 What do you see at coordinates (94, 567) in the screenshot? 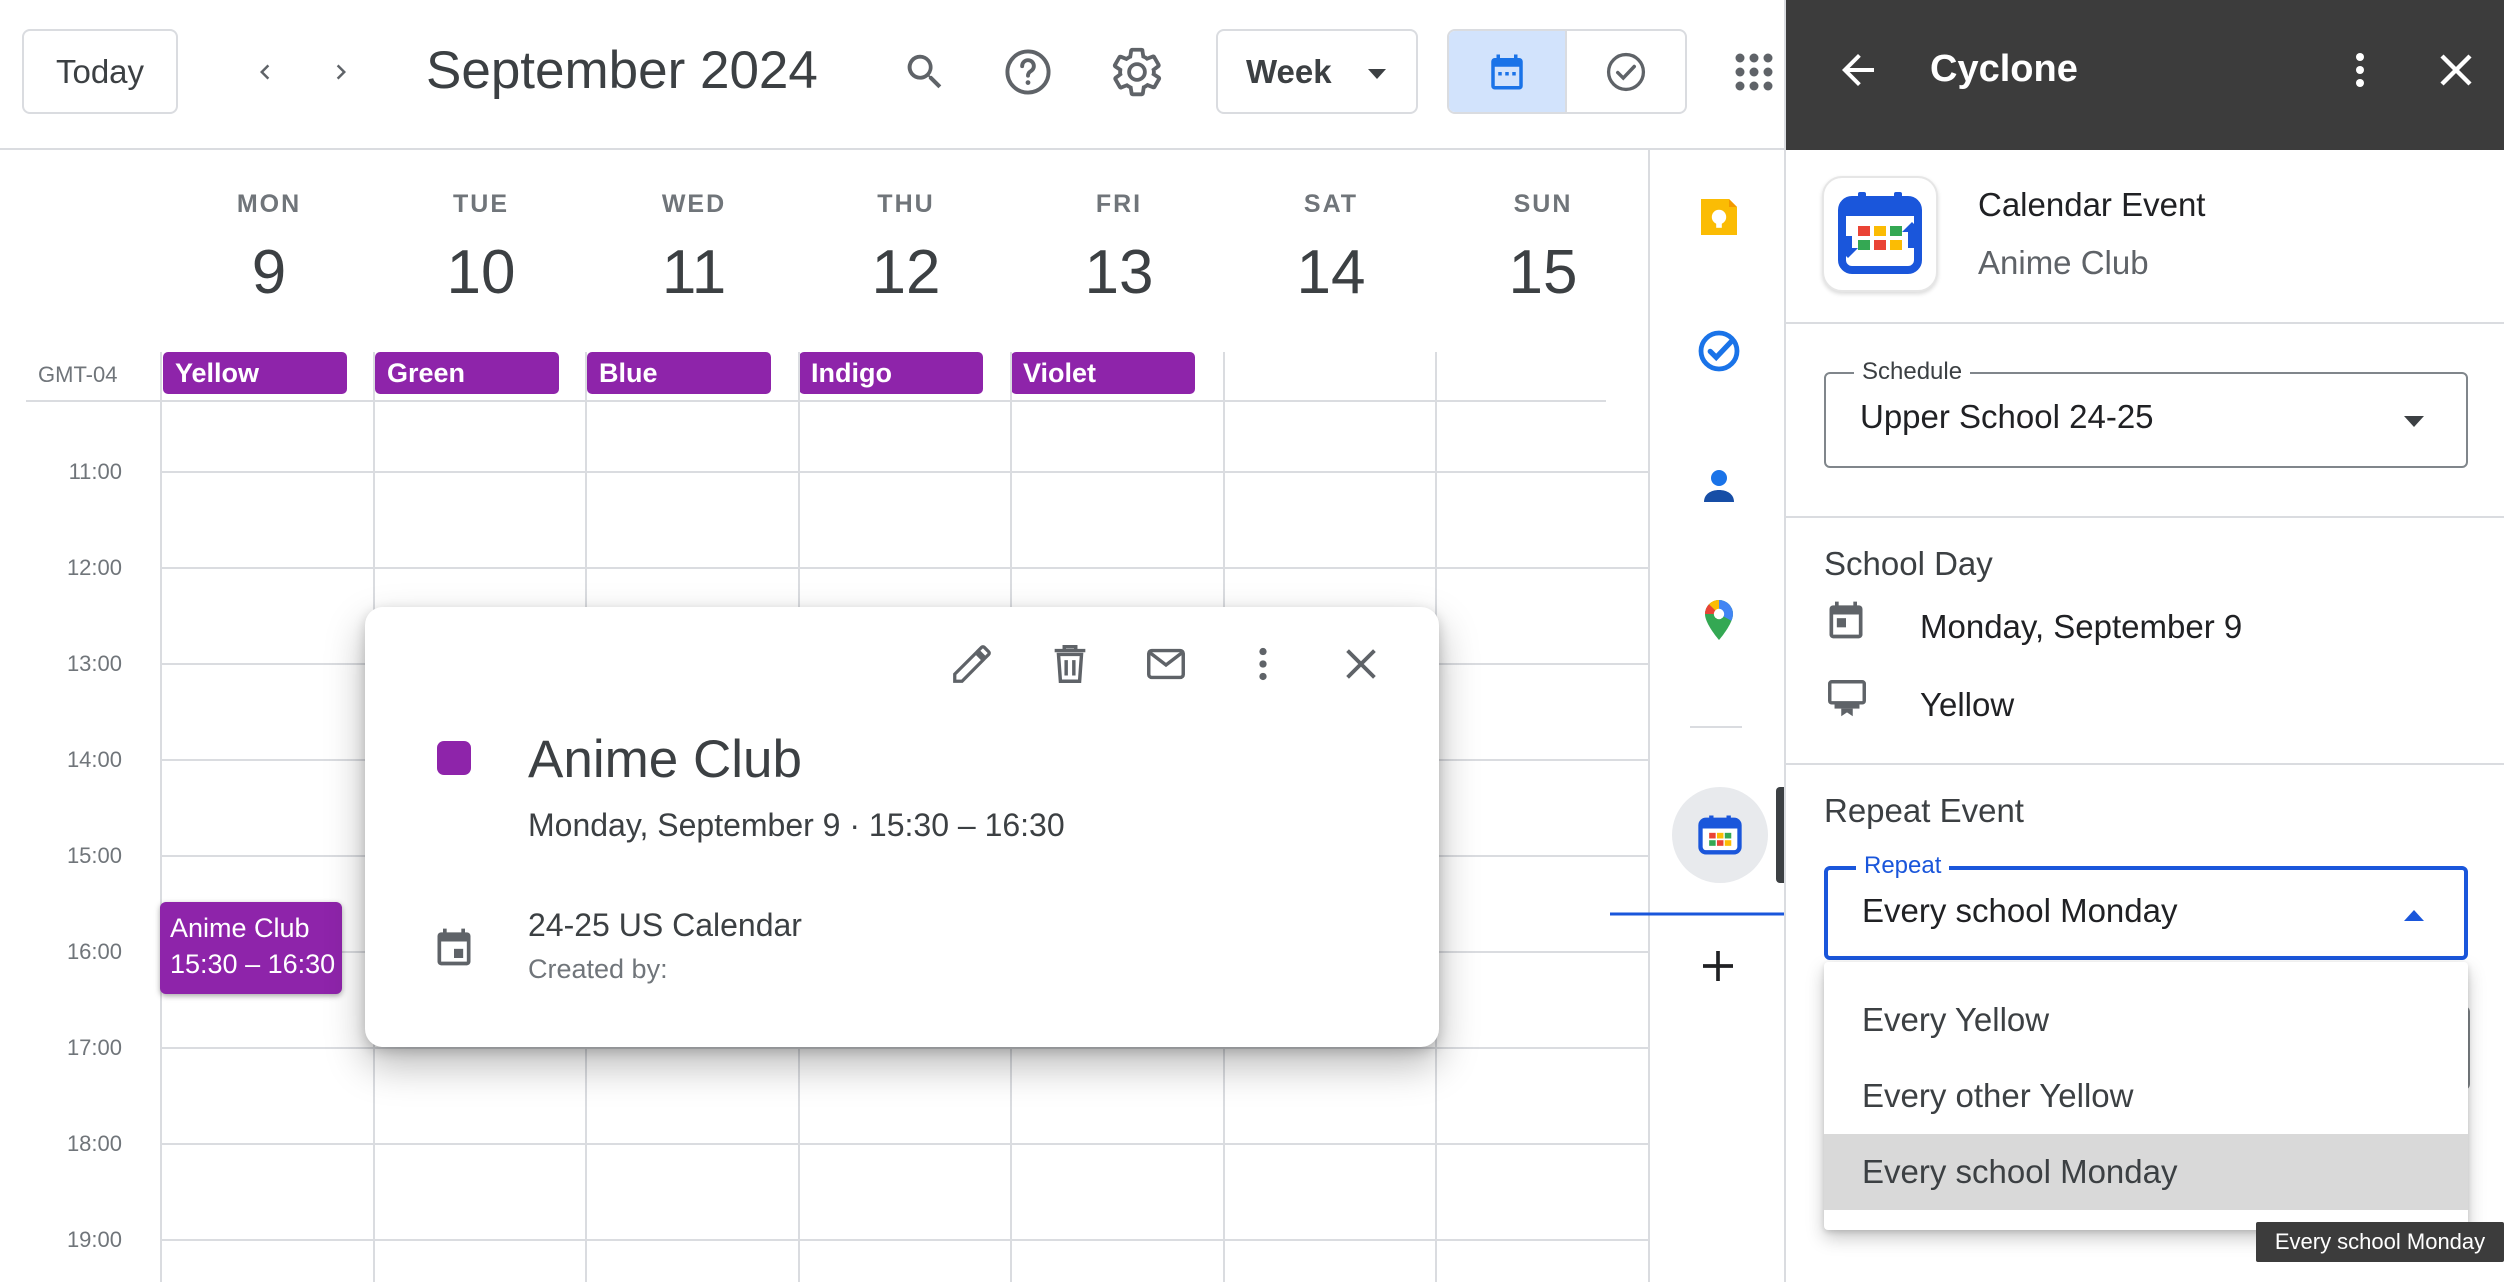
I see `hour-label: 12:00` at bounding box center [94, 567].